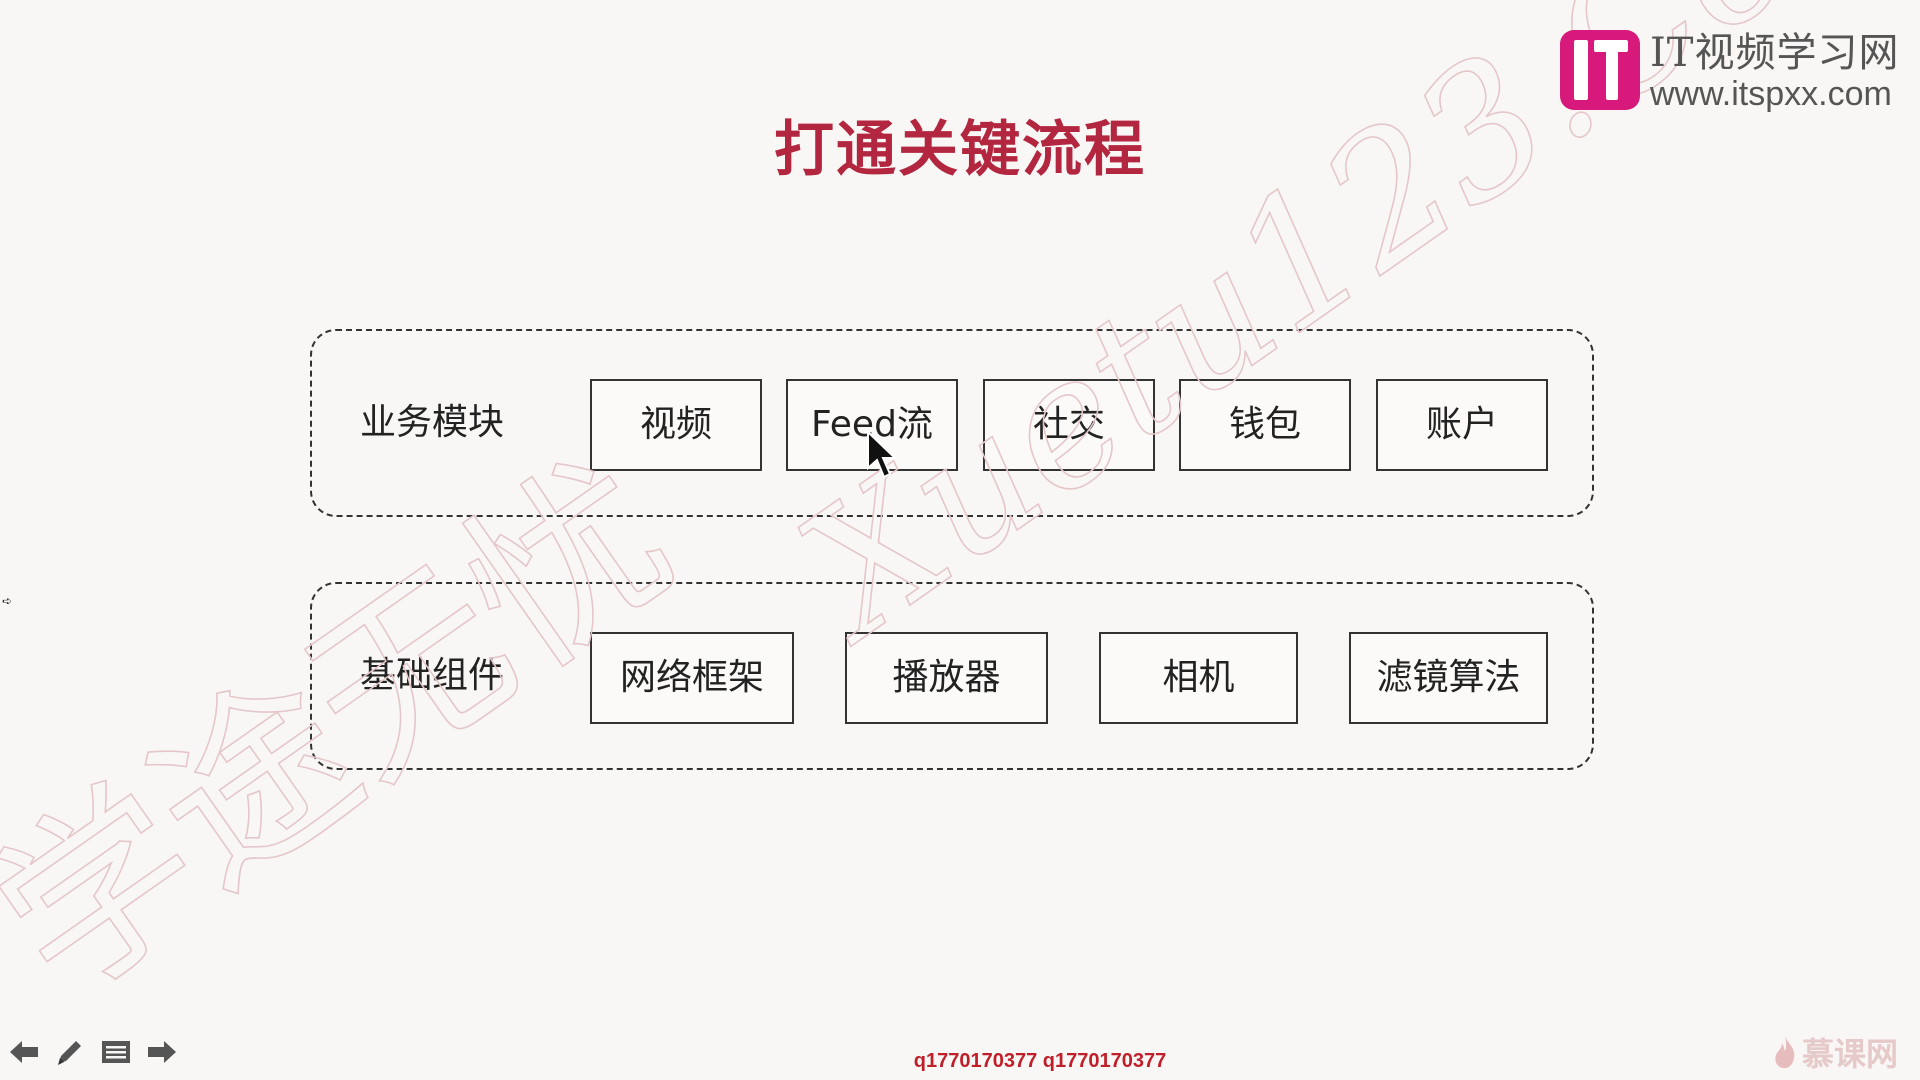  Describe the element at coordinates (1198, 678) in the screenshot. I see `component-box: 相机` at that location.